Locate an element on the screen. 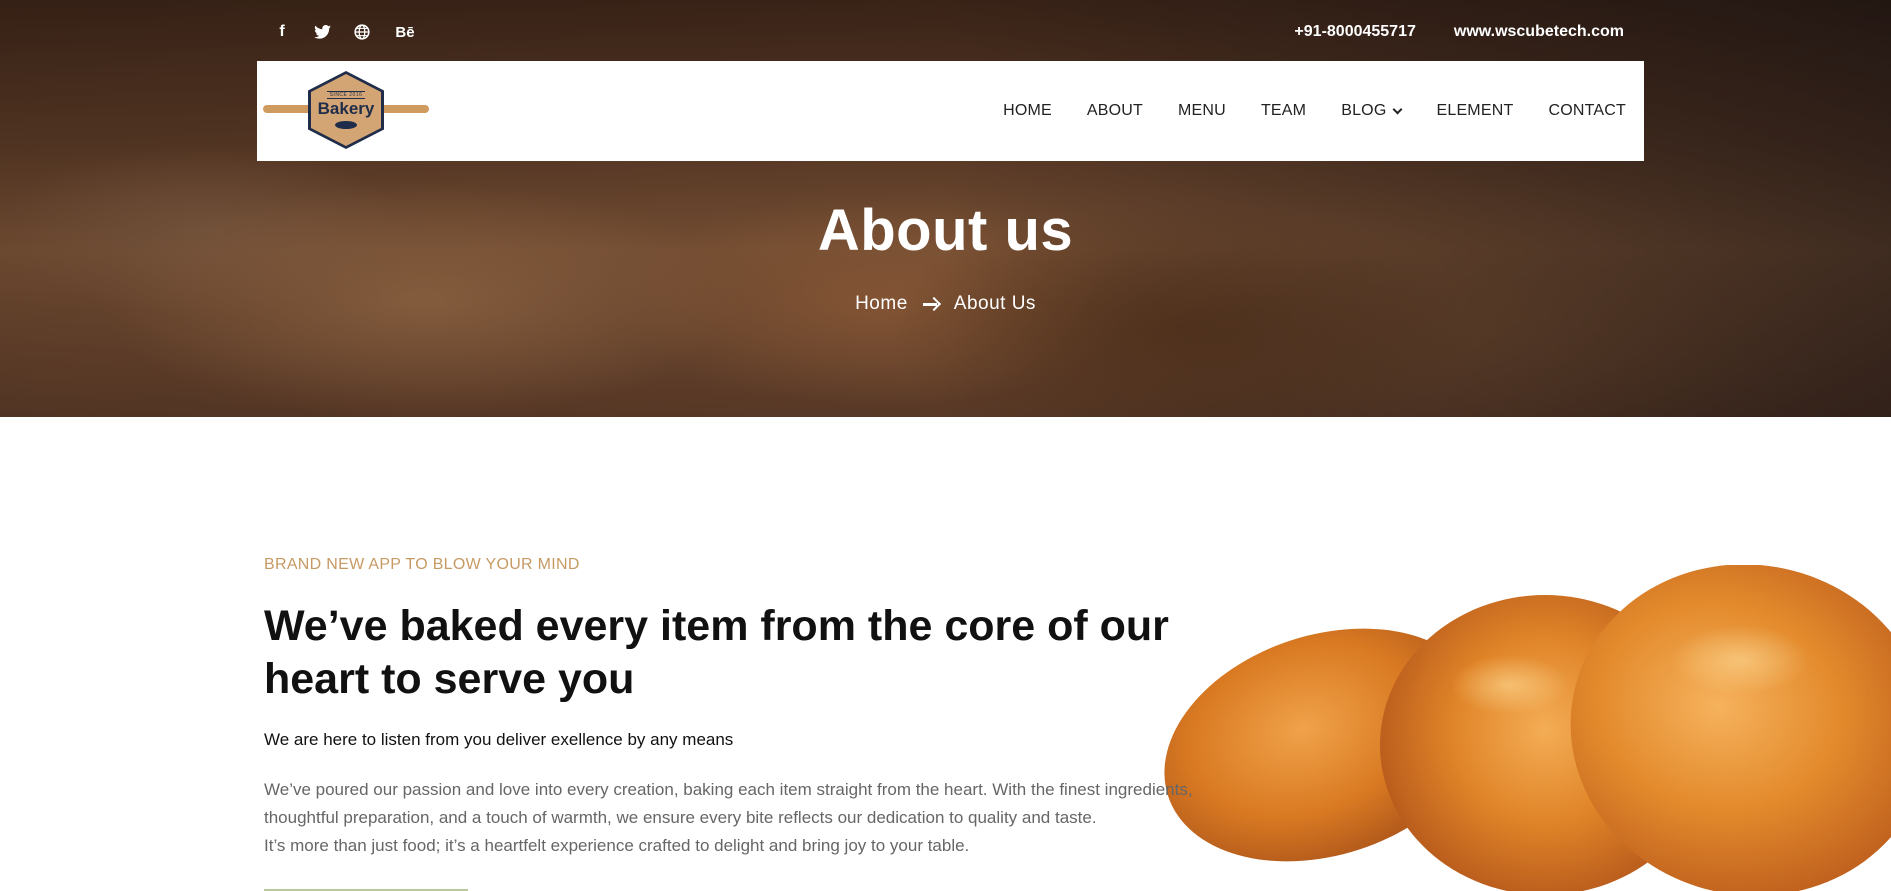 Image resolution: width=1891 pixels, height=891 pixels. croissant-image is located at coordinates (1520, 728).